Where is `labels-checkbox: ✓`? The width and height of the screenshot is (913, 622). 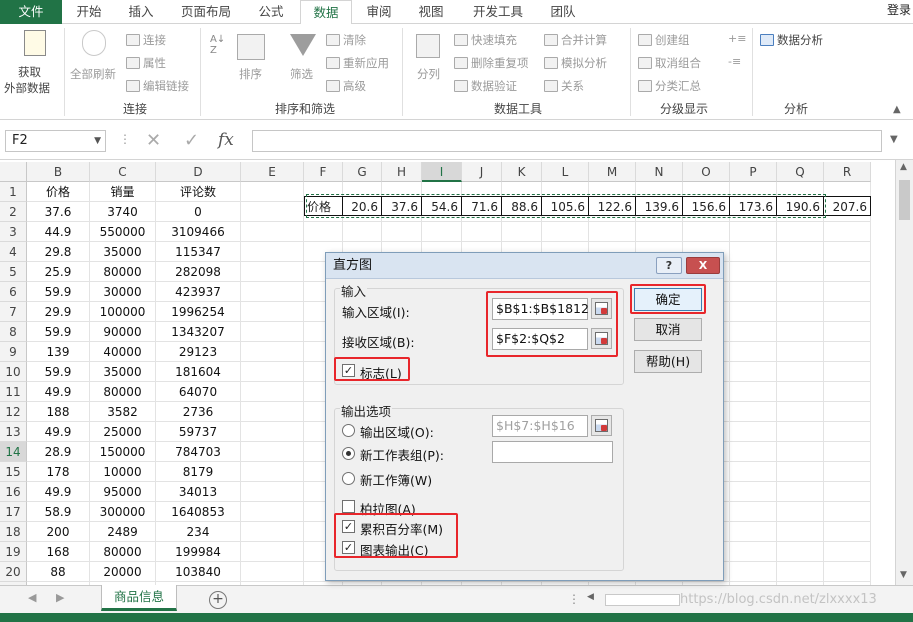 labels-checkbox: ✓ is located at coordinates (348, 370).